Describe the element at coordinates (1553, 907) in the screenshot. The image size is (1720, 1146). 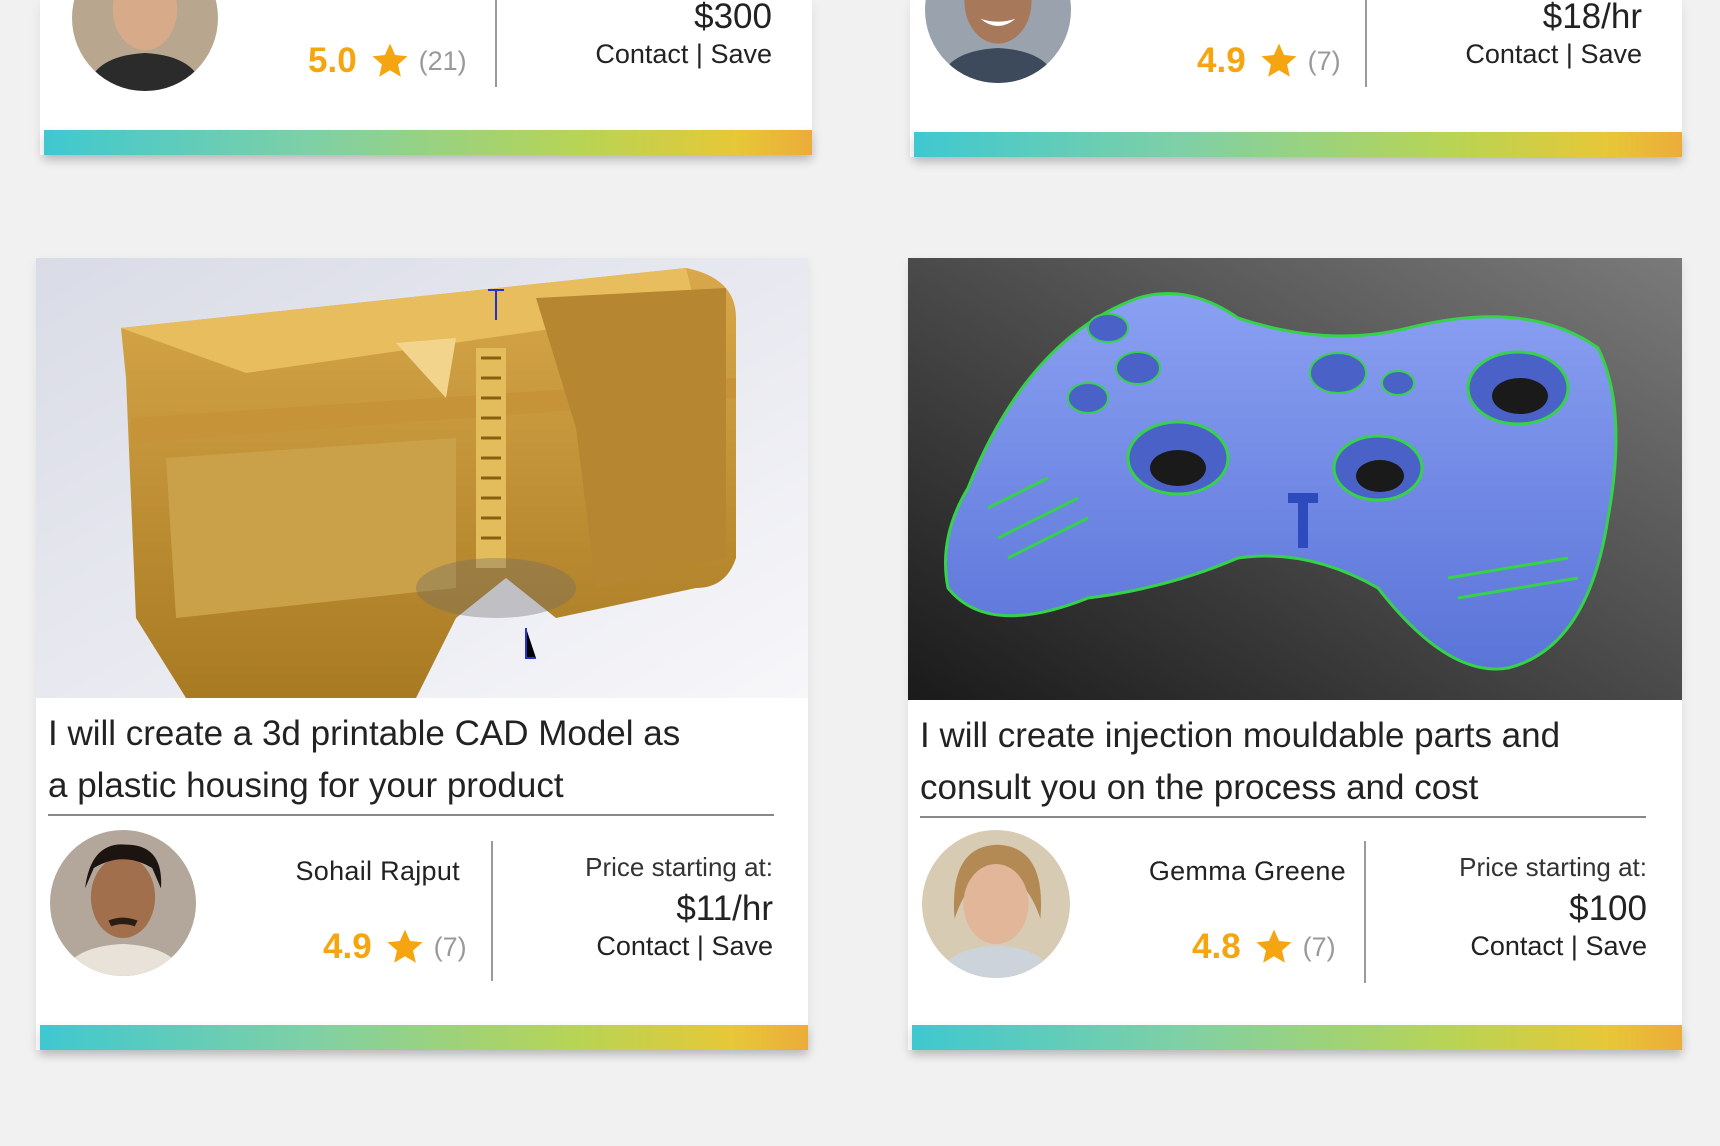
I see `price-box: Price starting at: $100 Contact | Save` at that location.